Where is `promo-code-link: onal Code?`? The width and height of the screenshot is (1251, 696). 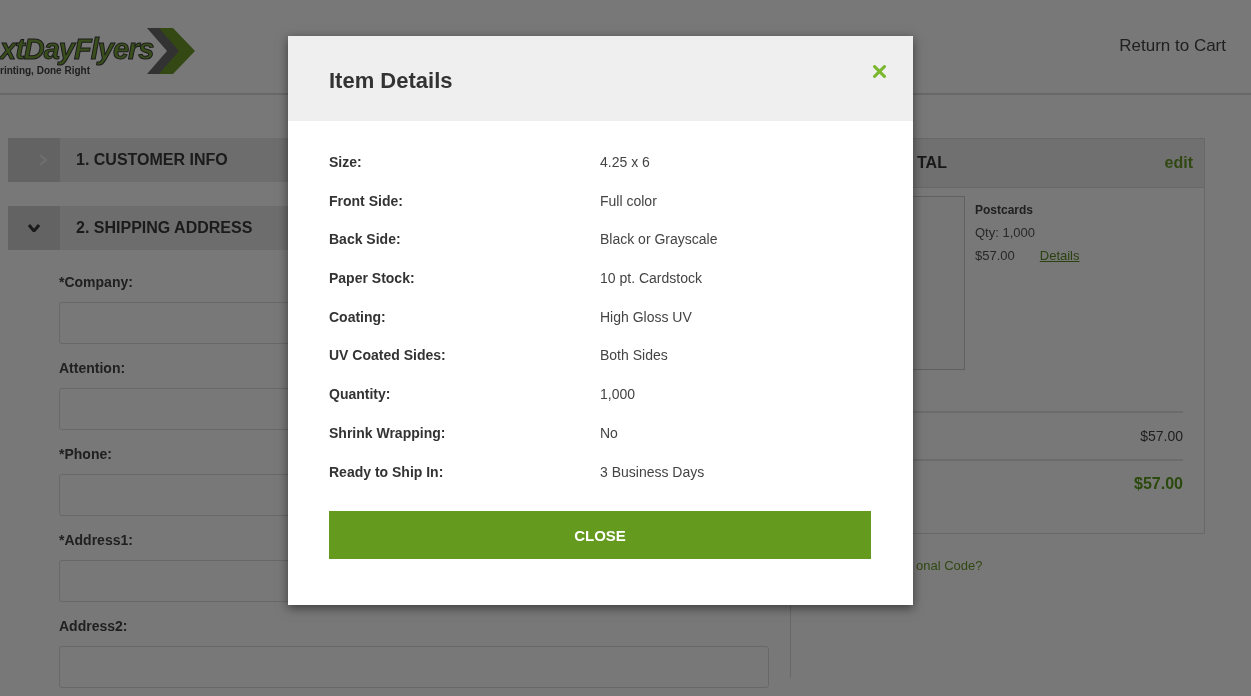
promo-code-link: onal Code? is located at coordinates (949, 565).